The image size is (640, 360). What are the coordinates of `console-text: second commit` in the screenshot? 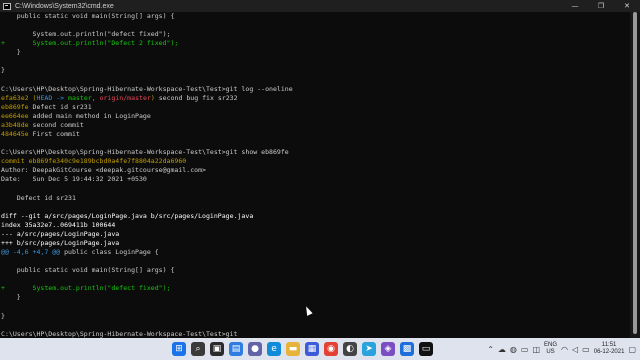 It's located at (56, 124).